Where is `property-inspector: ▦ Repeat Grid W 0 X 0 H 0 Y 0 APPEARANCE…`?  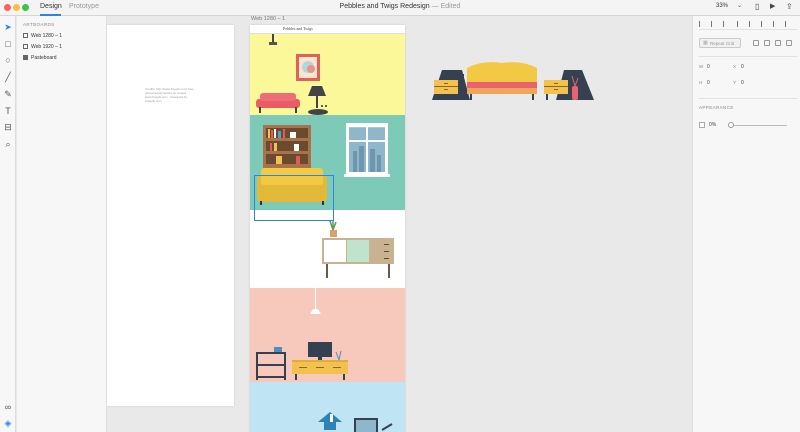
property-inspector: ▦ Repeat Grid W 0 X 0 H 0 Y 0 APPEARANCE… is located at coordinates (746, 224).